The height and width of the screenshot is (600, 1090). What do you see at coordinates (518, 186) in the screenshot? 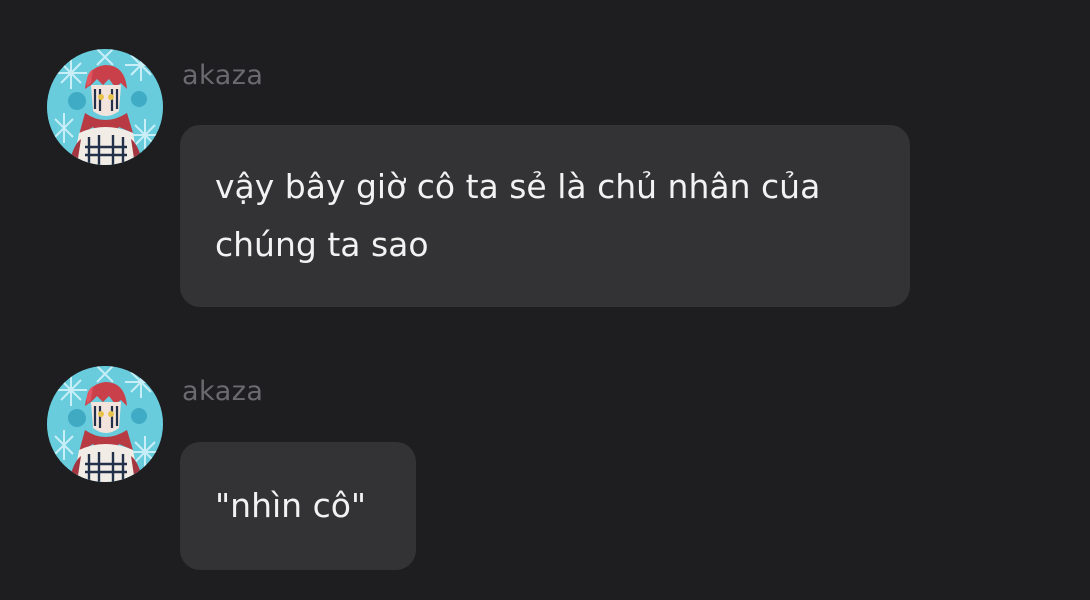
I see `message-text-line: vậy bây giờ cô ta sẻ là chủ nhân của` at bounding box center [518, 186].